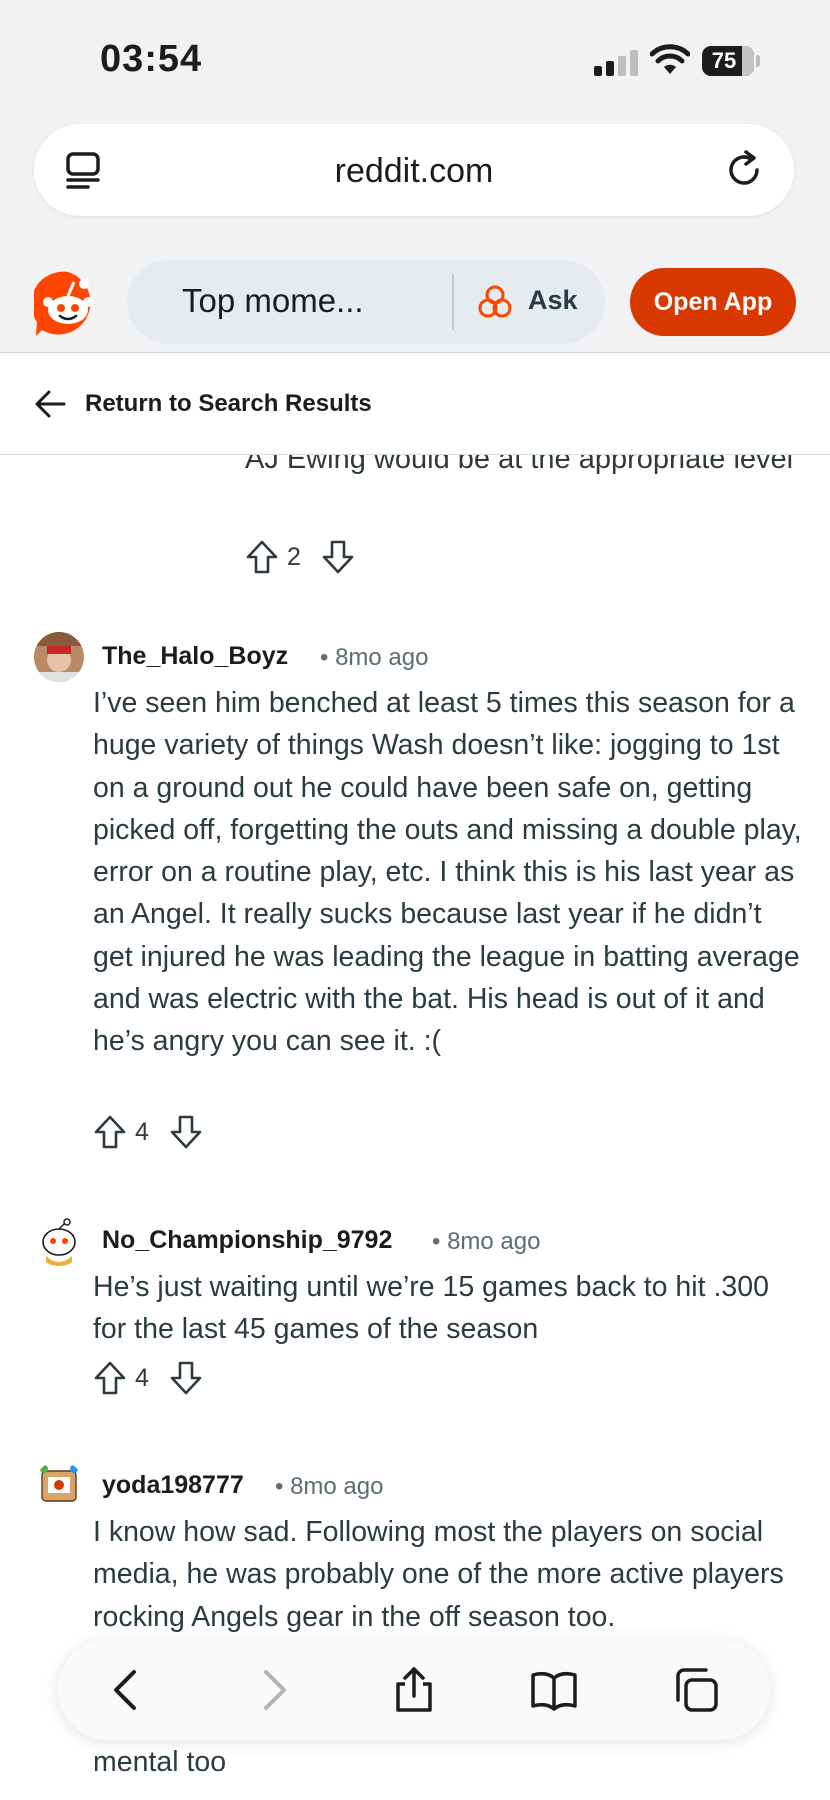 The image size is (830, 1800). What do you see at coordinates (68, 304) in the screenshot?
I see `reddit-logo-icon` at bounding box center [68, 304].